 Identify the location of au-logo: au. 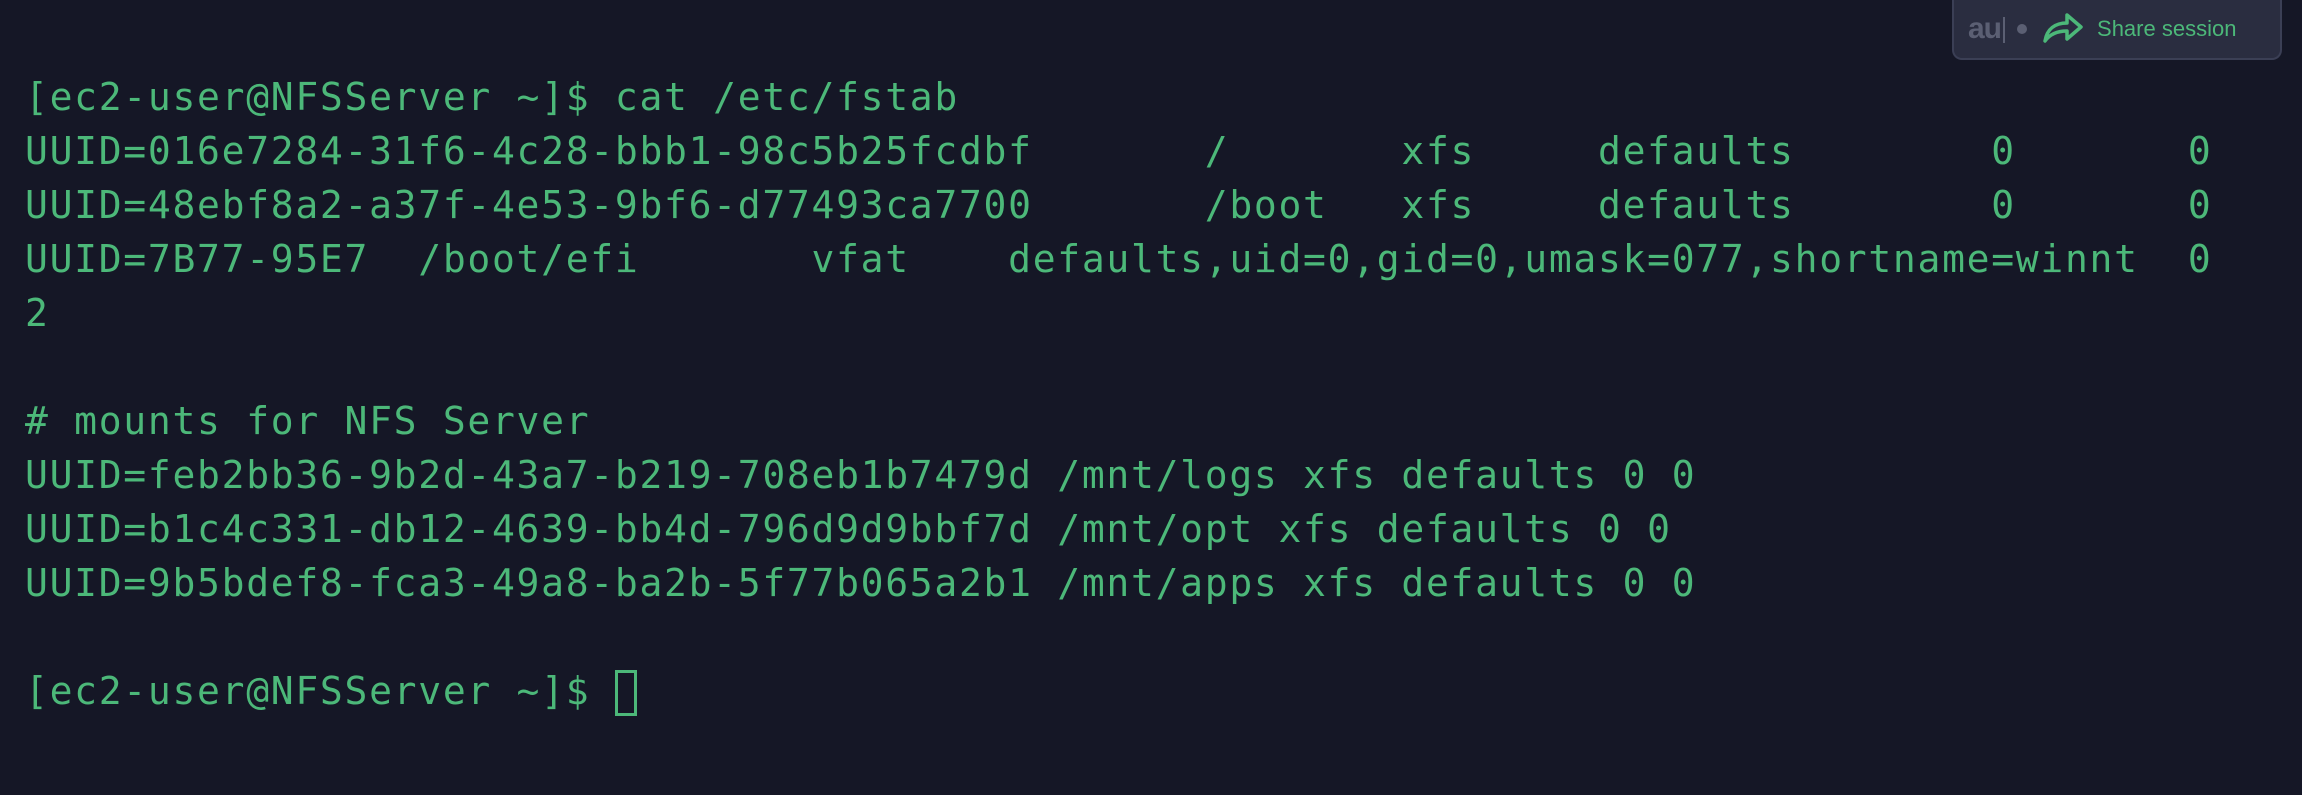
(1987, 29).